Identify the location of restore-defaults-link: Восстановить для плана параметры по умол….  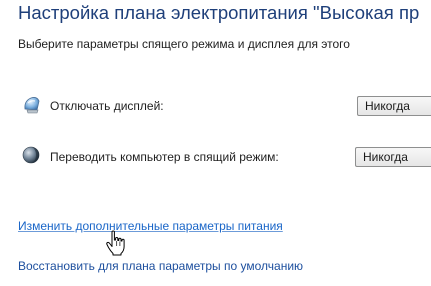
(160, 266).